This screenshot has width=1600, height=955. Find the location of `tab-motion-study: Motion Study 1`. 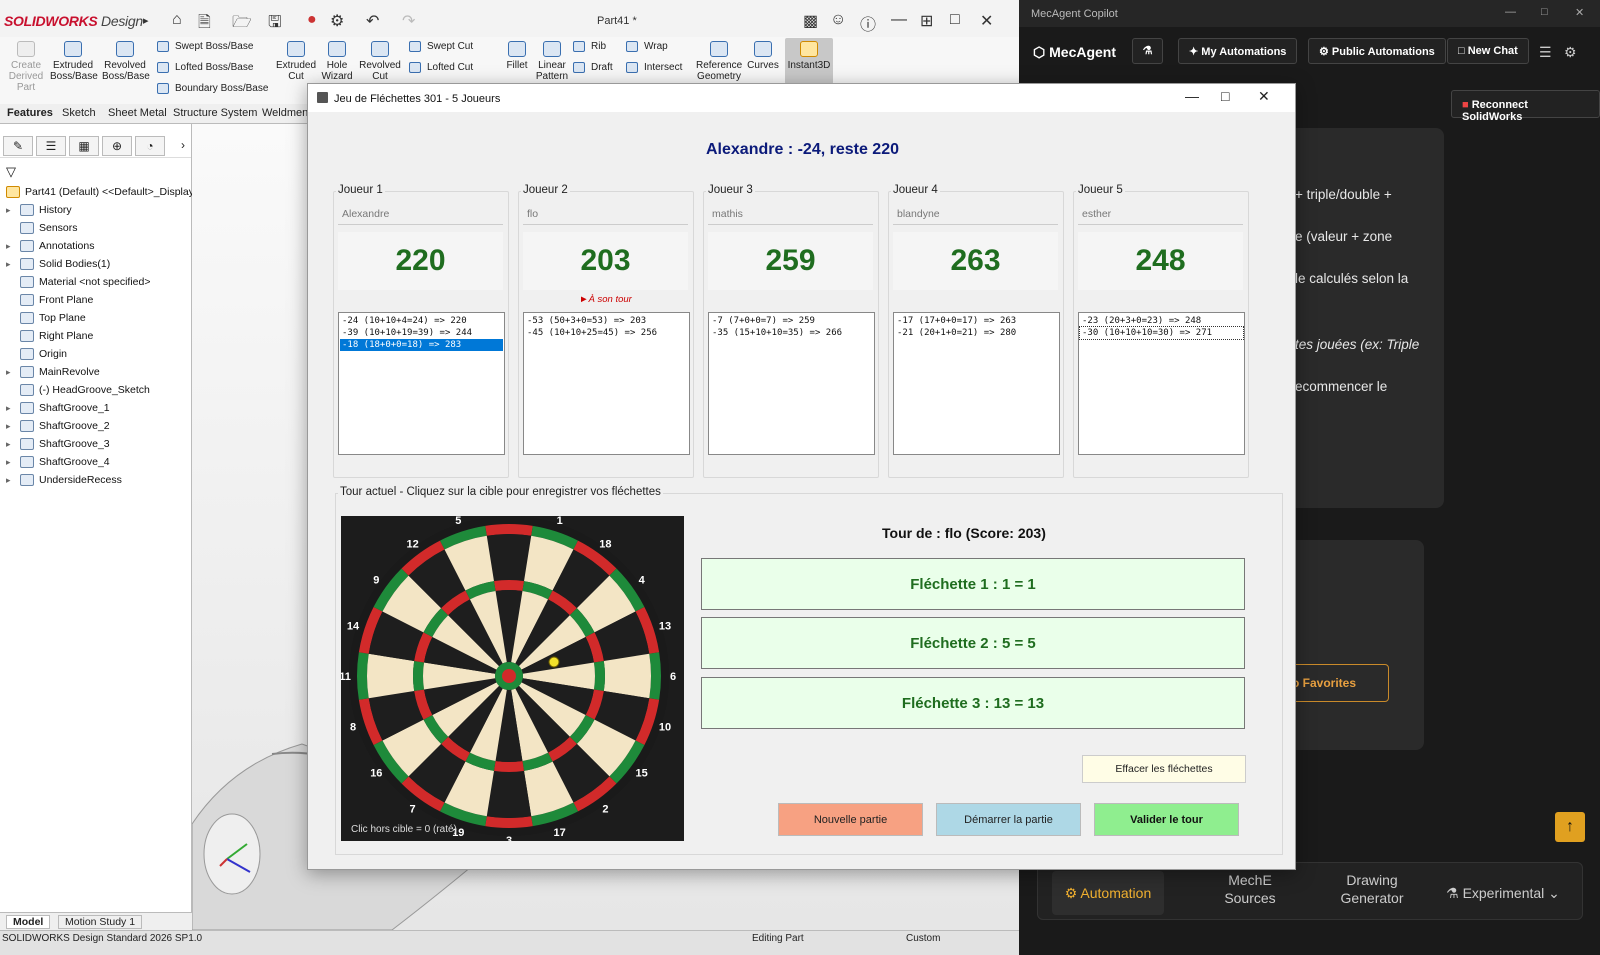

tab-motion-study: Motion Study 1 is located at coordinates (100, 922).